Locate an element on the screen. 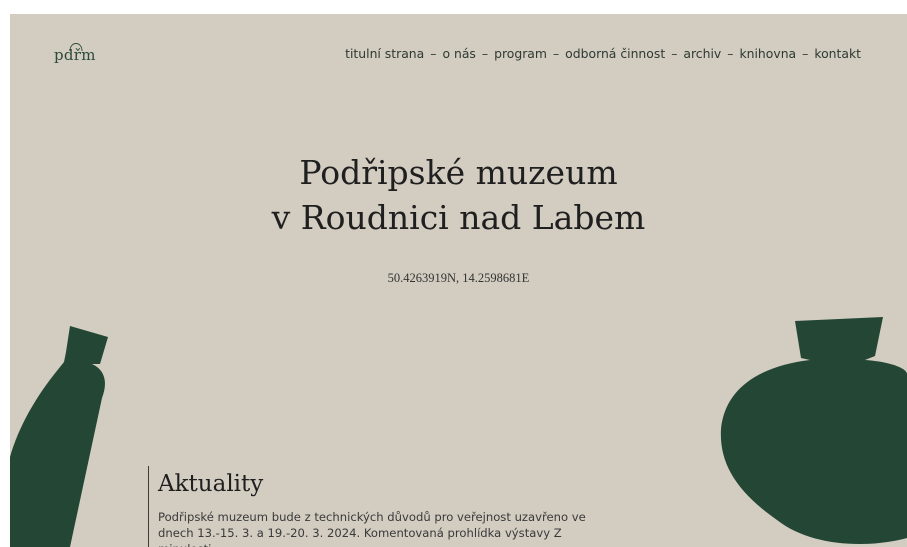 The image size is (907, 547). page-title-line2: v Roudnici nad Labem is located at coordinates (458, 217).